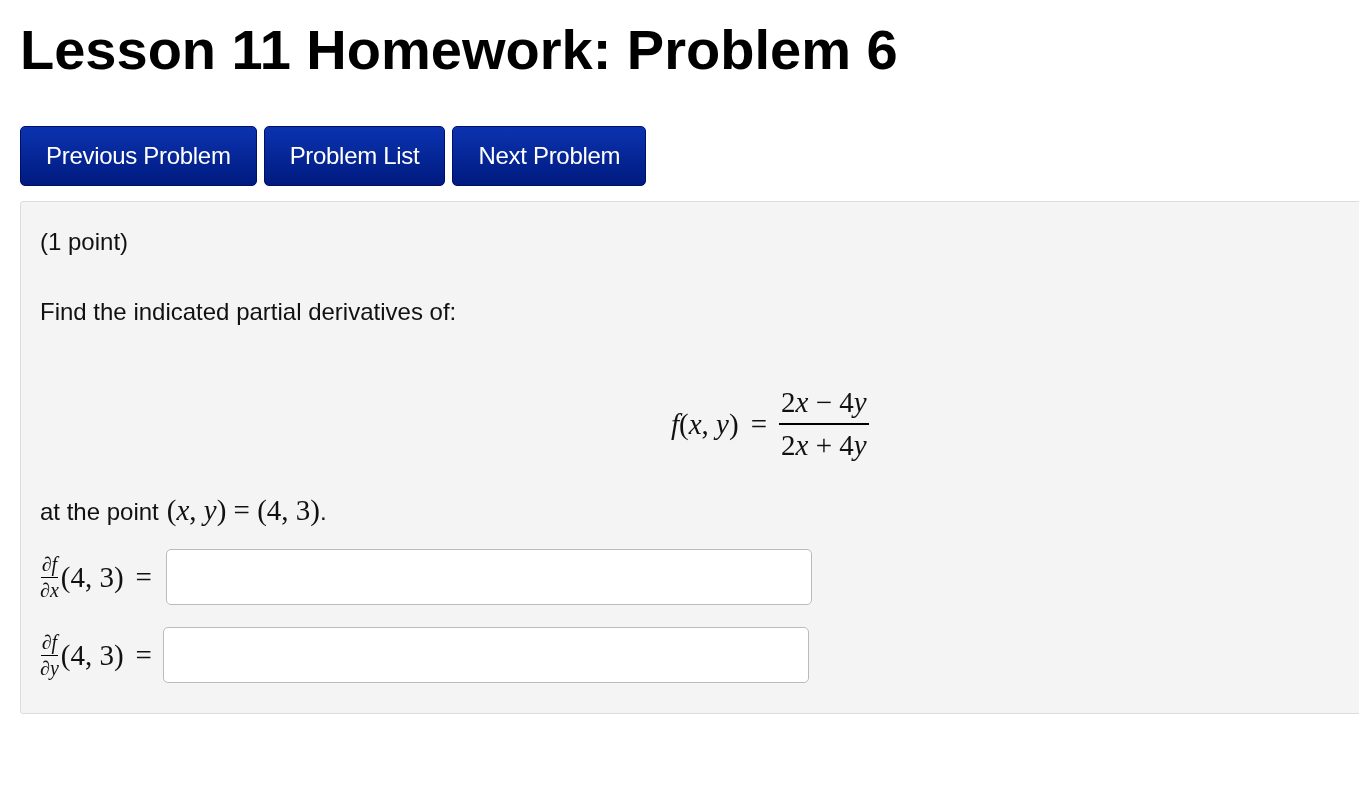  What do you see at coordinates (459, 50) in the screenshot?
I see `page-title: Lesson 11 Homework: Problem 6` at bounding box center [459, 50].